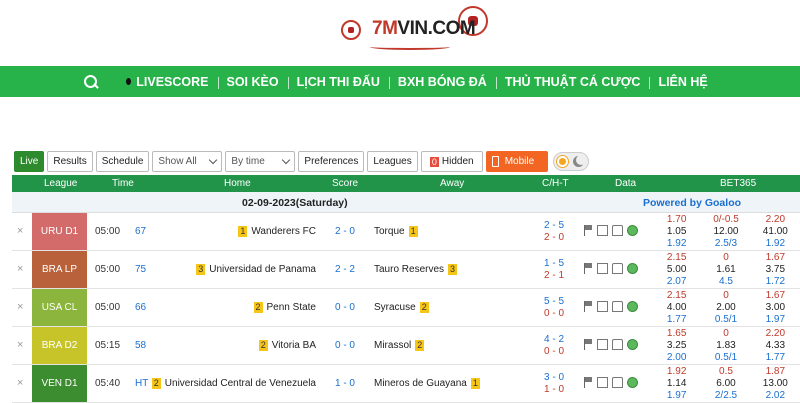 This screenshot has width=800, height=403. What do you see at coordinates (59, 383) in the screenshot?
I see `league-badge: VEN D1` at bounding box center [59, 383].